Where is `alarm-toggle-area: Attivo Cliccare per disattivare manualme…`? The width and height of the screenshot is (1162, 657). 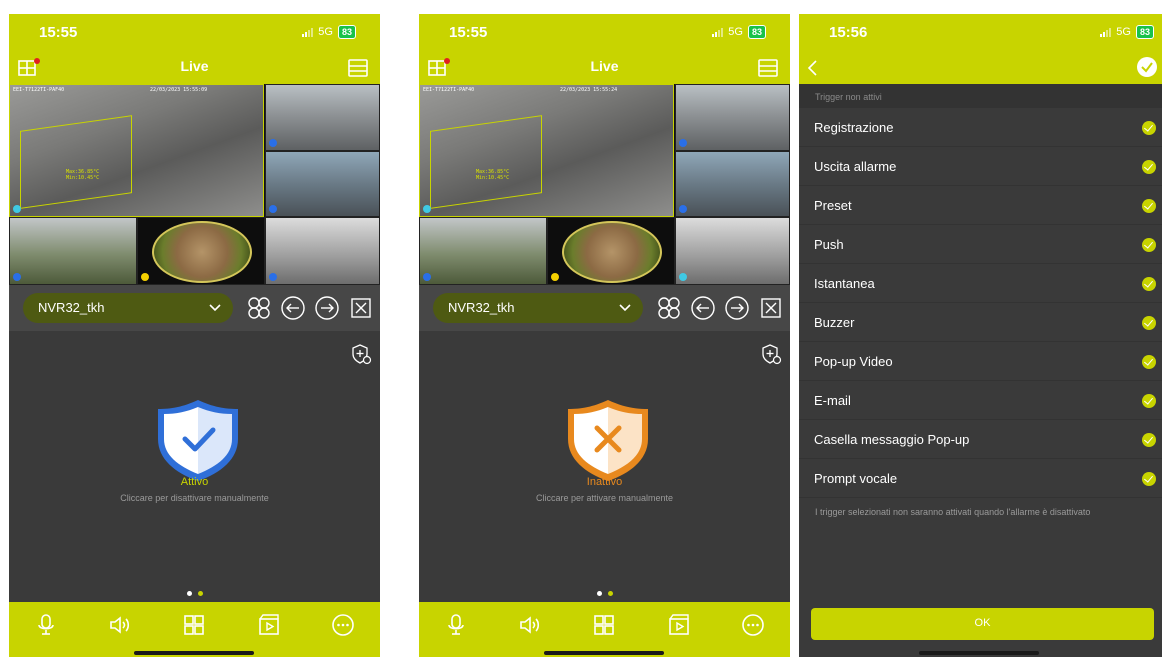 alarm-toggle-area: Attivo Cliccare per disattivare manualme… is located at coordinates (194, 466).